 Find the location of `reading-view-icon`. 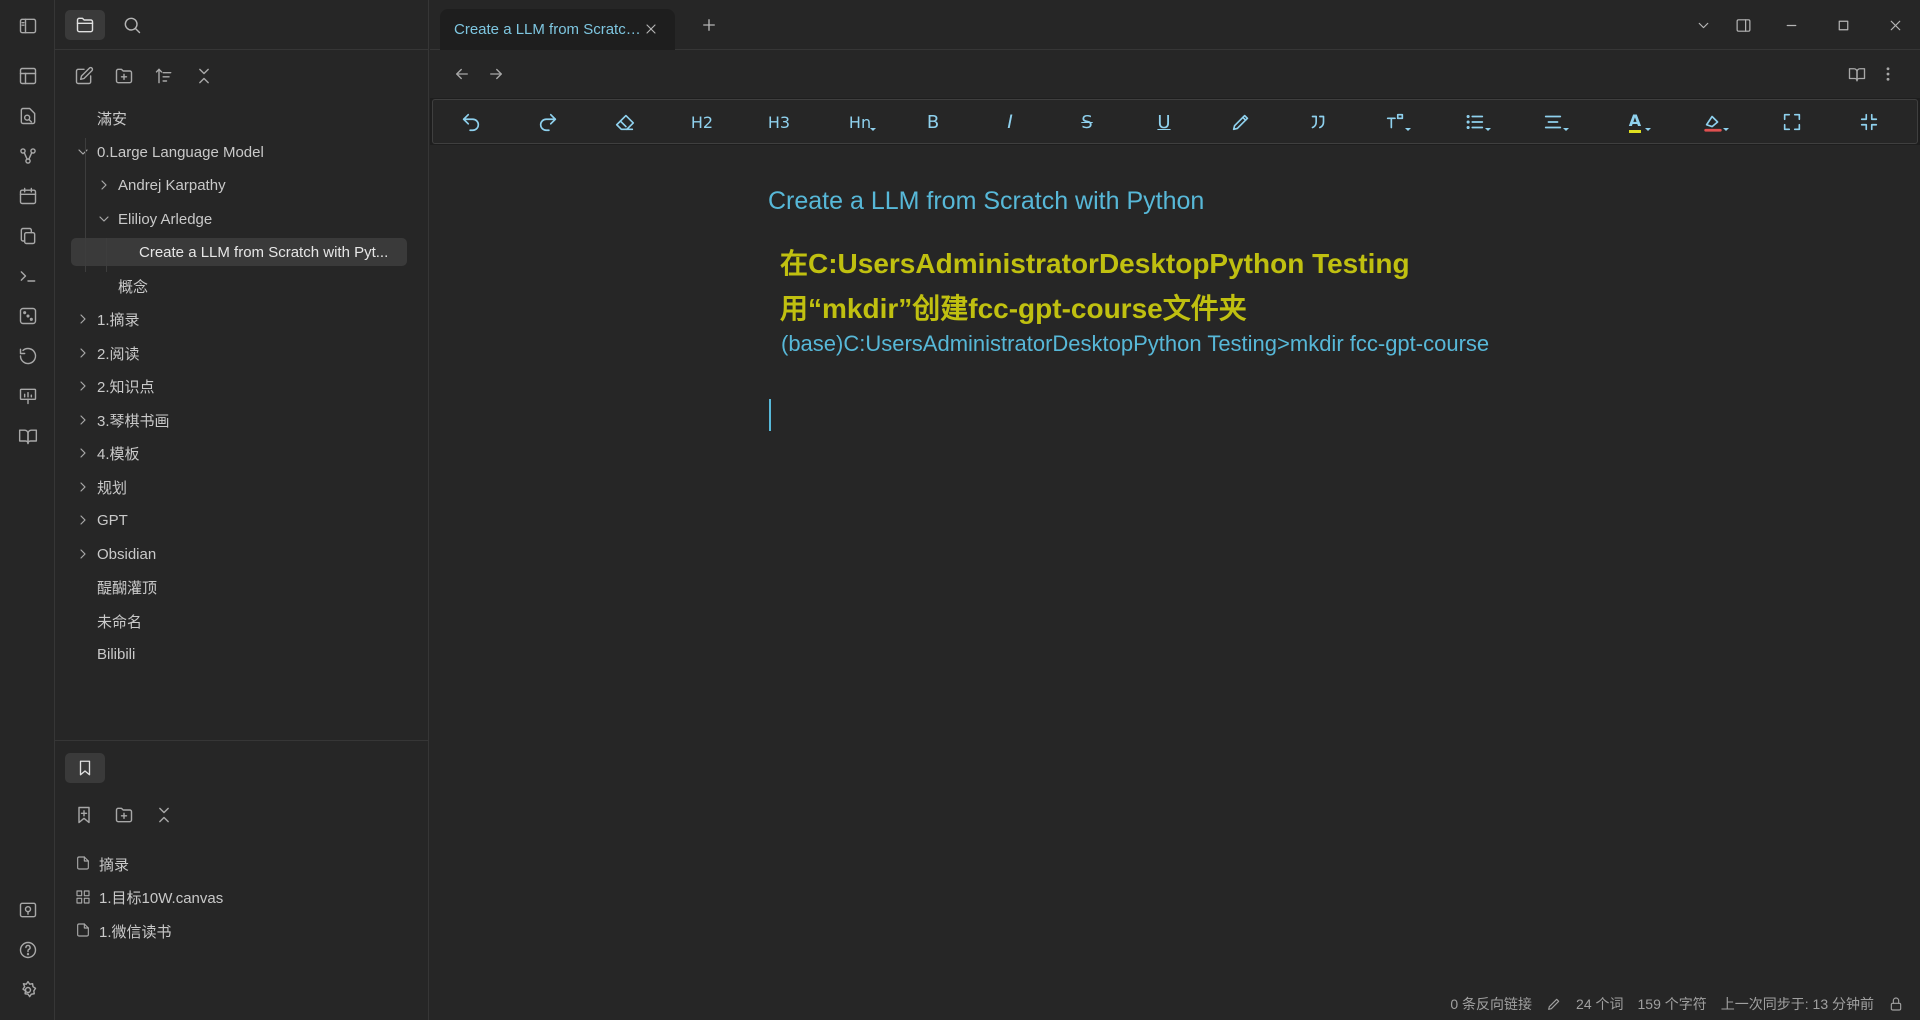

reading-view-icon is located at coordinates (1857, 74).